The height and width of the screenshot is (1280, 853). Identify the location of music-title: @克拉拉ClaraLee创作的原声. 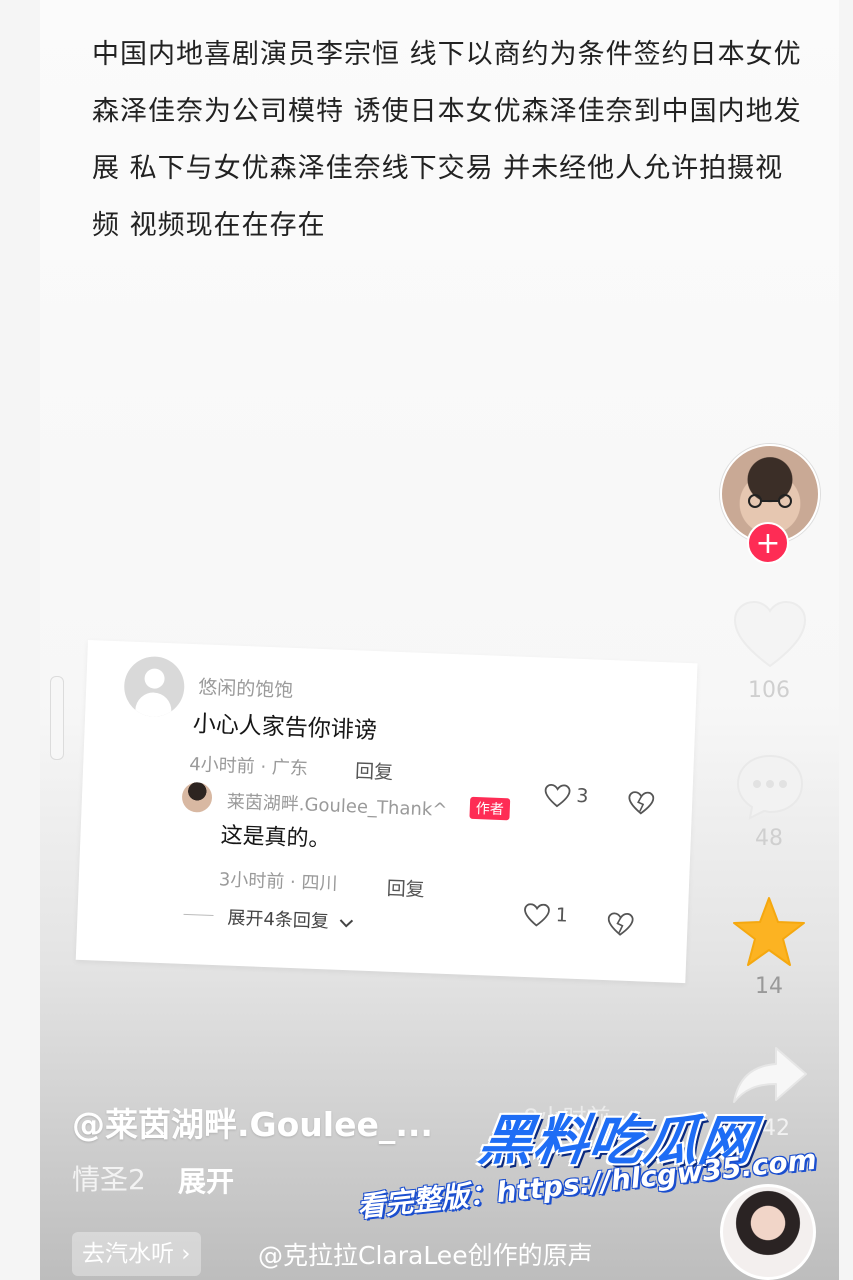
(425, 1254).